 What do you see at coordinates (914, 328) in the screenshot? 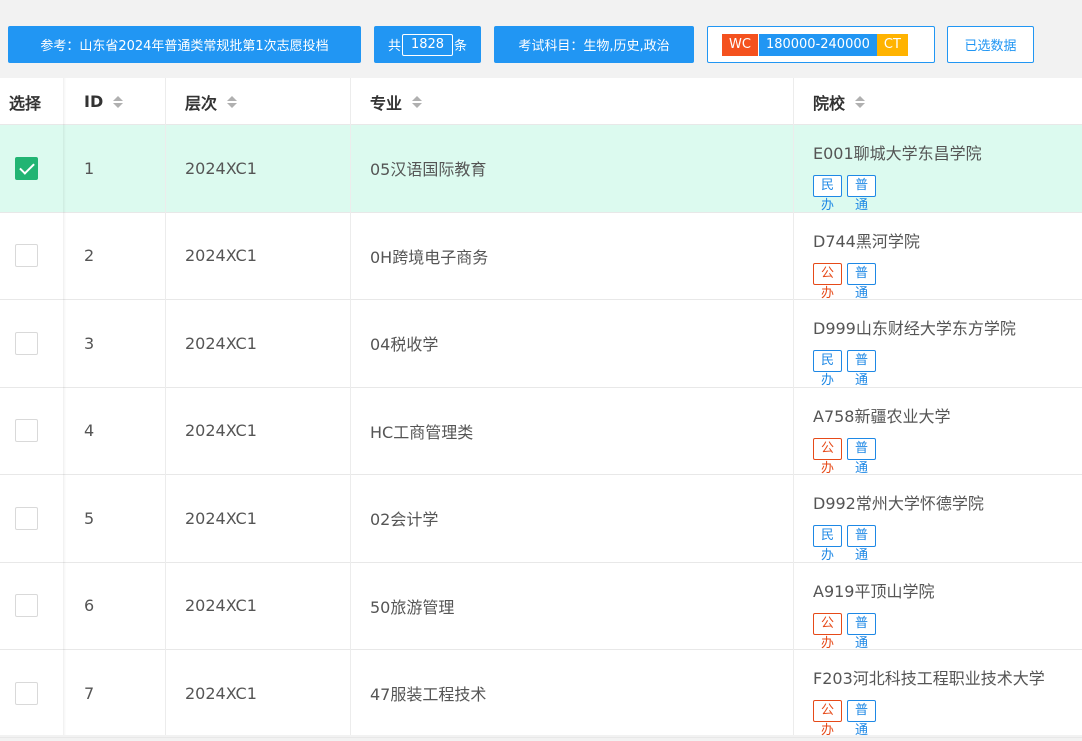
I see `school-name: D999山东财经大学东方学院` at bounding box center [914, 328].